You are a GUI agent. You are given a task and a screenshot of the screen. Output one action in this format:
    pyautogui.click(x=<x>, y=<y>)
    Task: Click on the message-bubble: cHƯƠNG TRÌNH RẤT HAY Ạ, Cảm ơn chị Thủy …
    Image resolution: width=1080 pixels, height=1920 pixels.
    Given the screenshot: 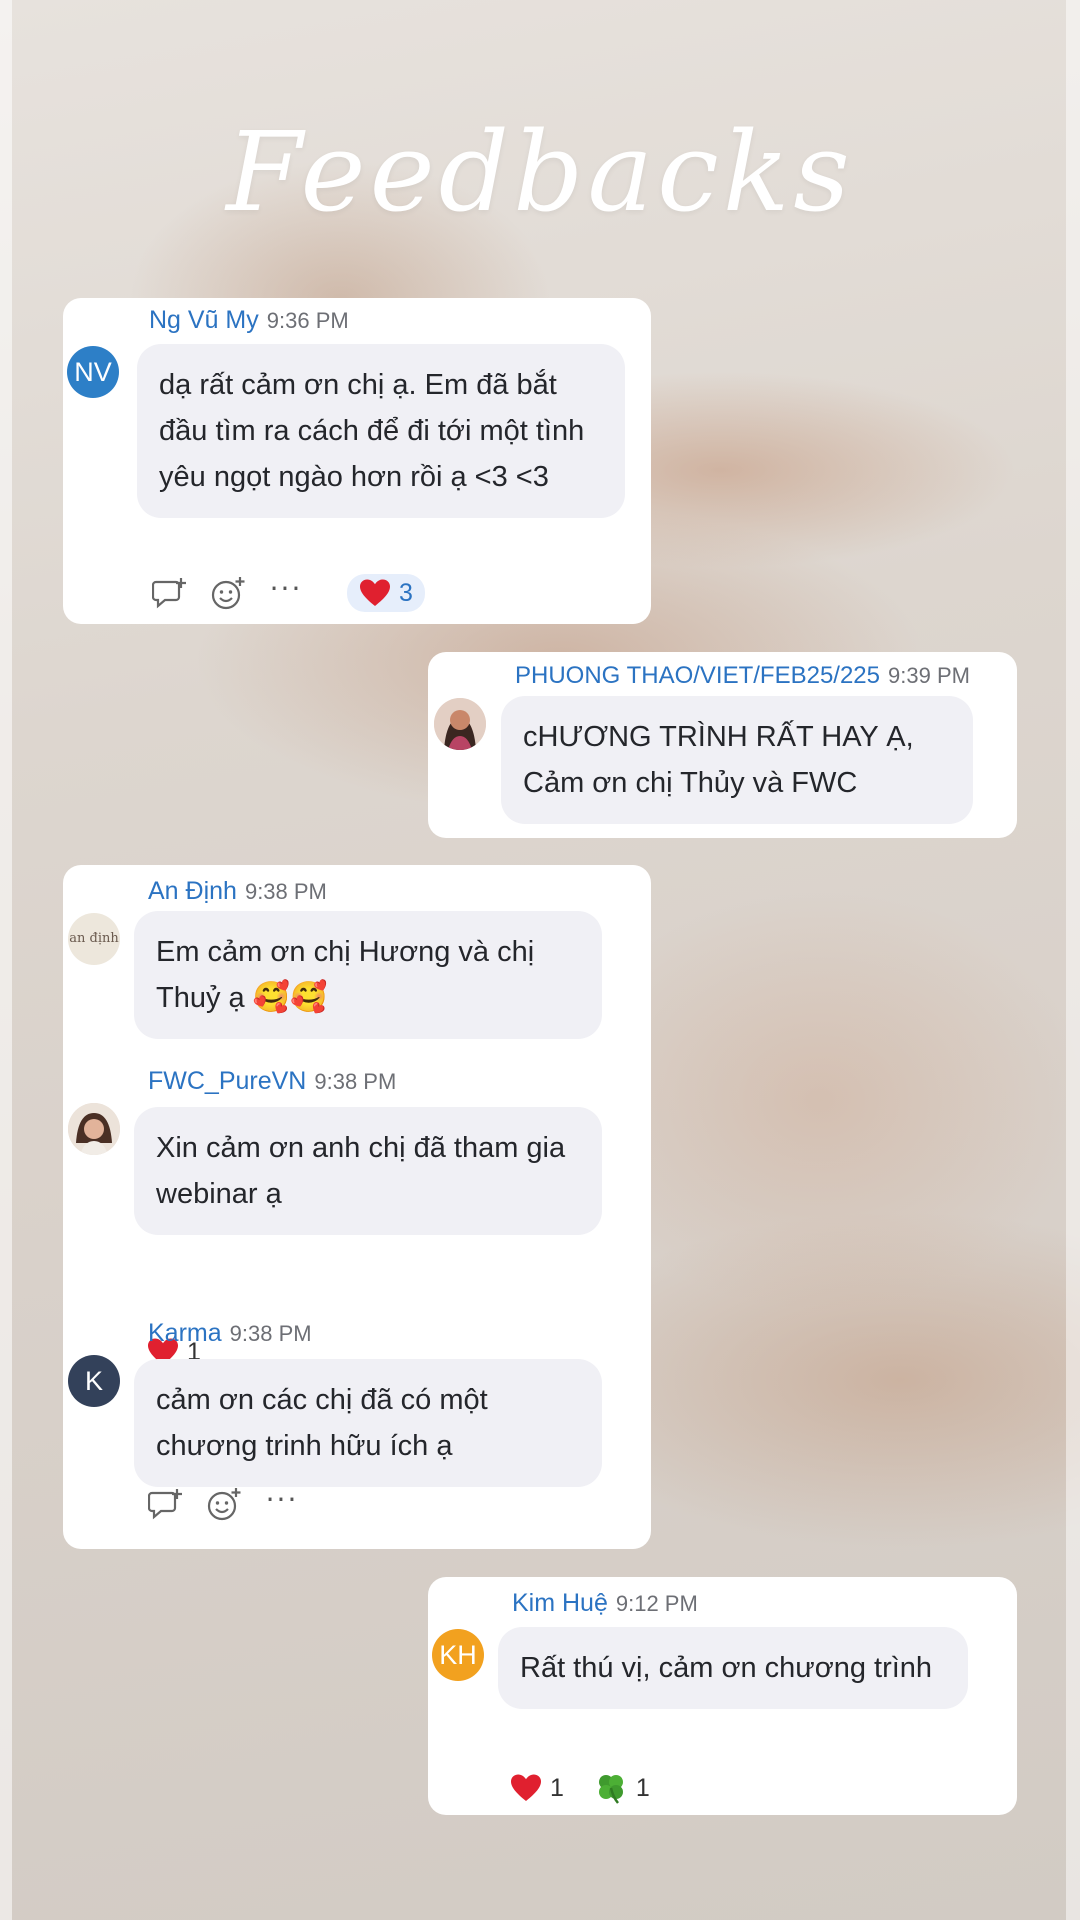 What is the action you would take?
    pyautogui.click(x=737, y=760)
    